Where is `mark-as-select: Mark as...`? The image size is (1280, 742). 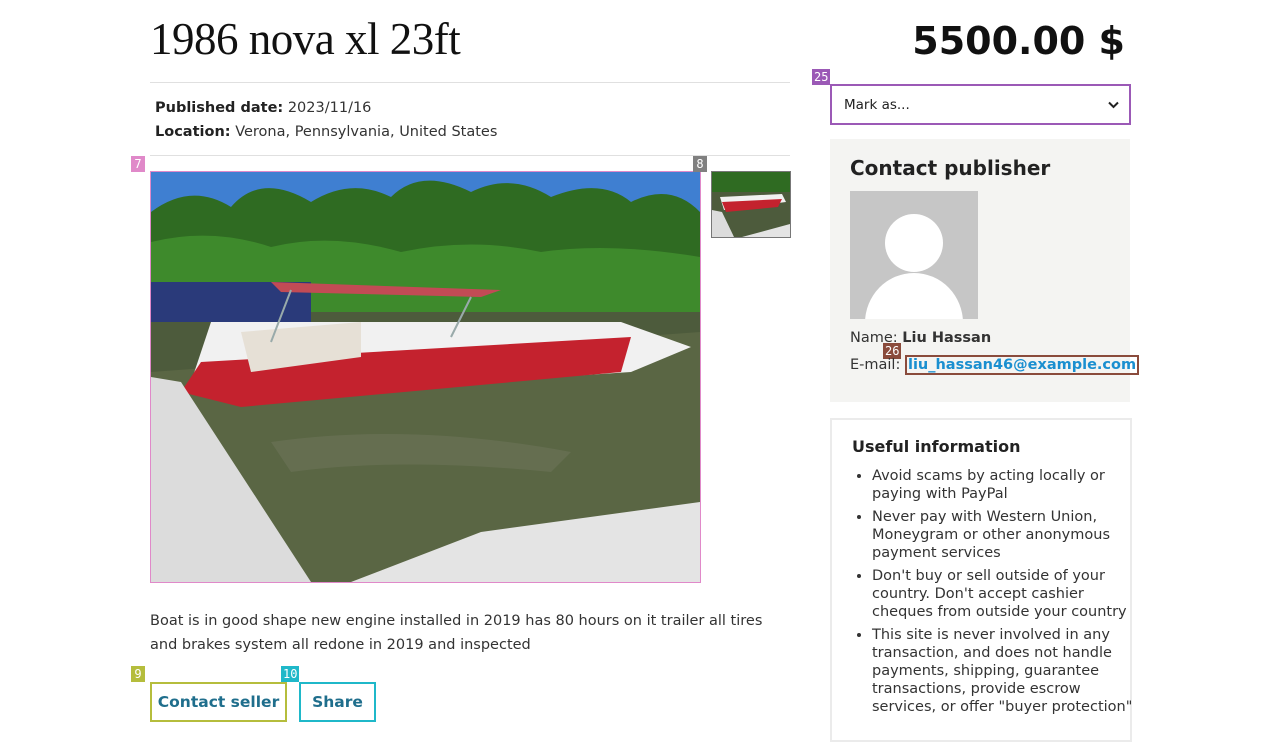
mark-as-select: Mark as... is located at coordinates (980, 104).